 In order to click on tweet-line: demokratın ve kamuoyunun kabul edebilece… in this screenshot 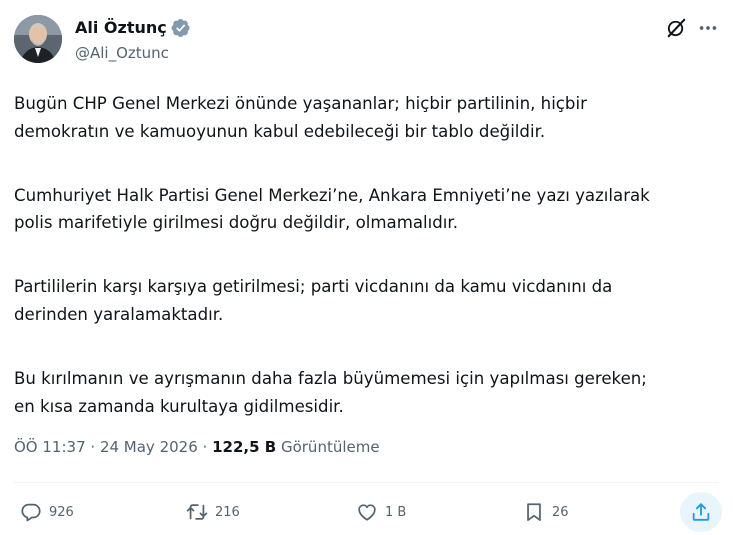, I will do `click(280, 131)`.